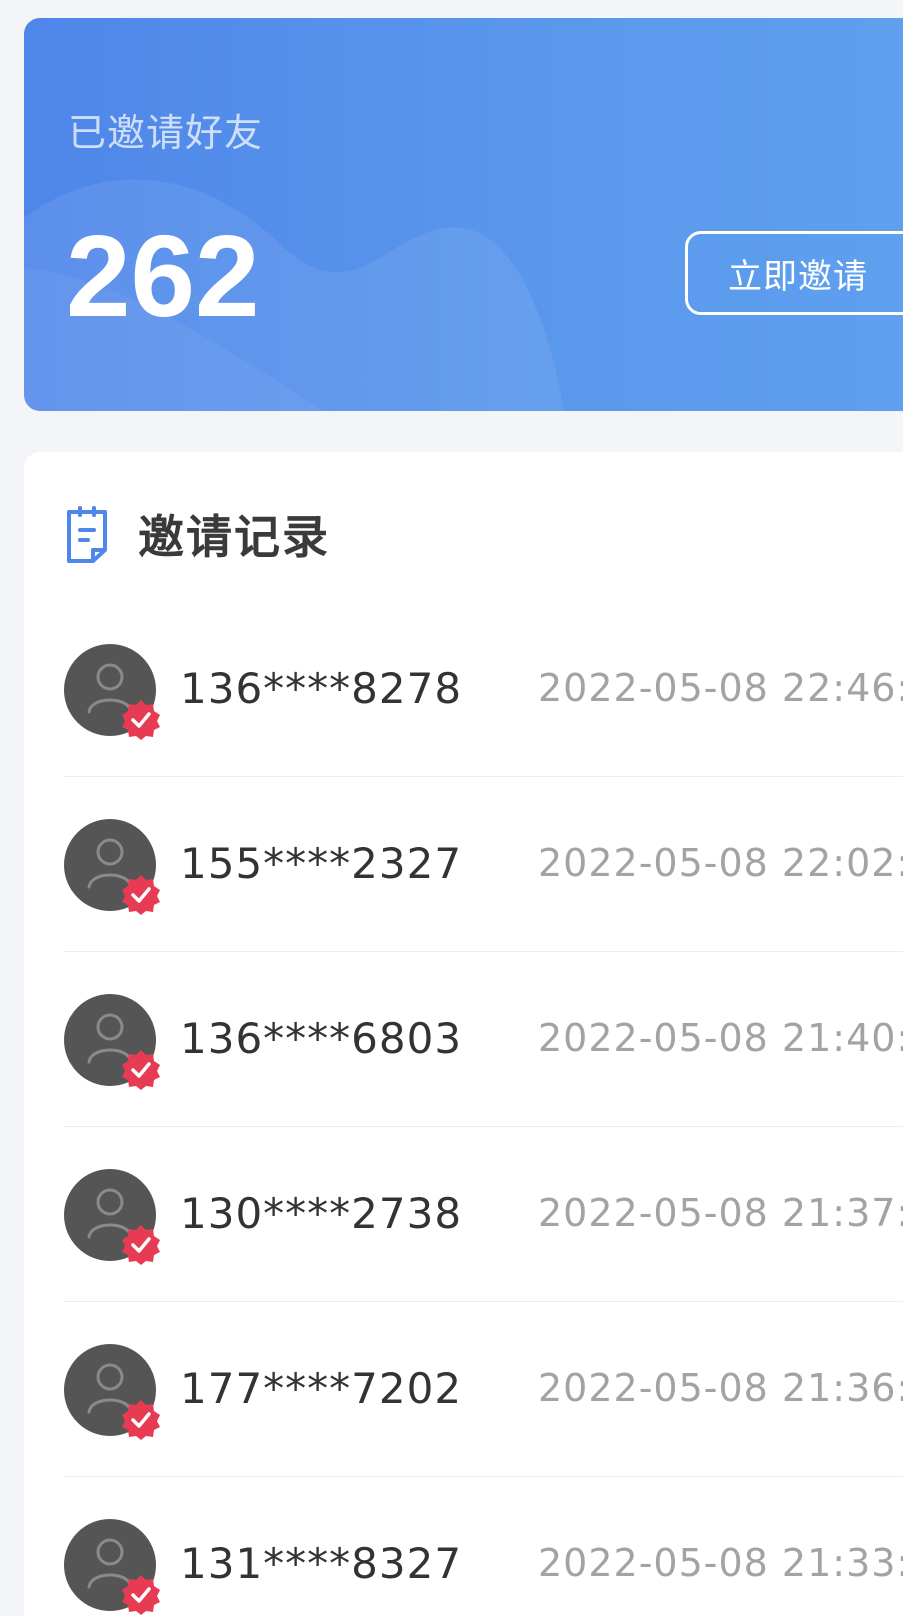 The width and height of the screenshot is (903, 1616). What do you see at coordinates (483, 1039) in the screenshot?
I see `invite-record-row: 136****6803 2022-05-08 21:40:` at bounding box center [483, 1039].